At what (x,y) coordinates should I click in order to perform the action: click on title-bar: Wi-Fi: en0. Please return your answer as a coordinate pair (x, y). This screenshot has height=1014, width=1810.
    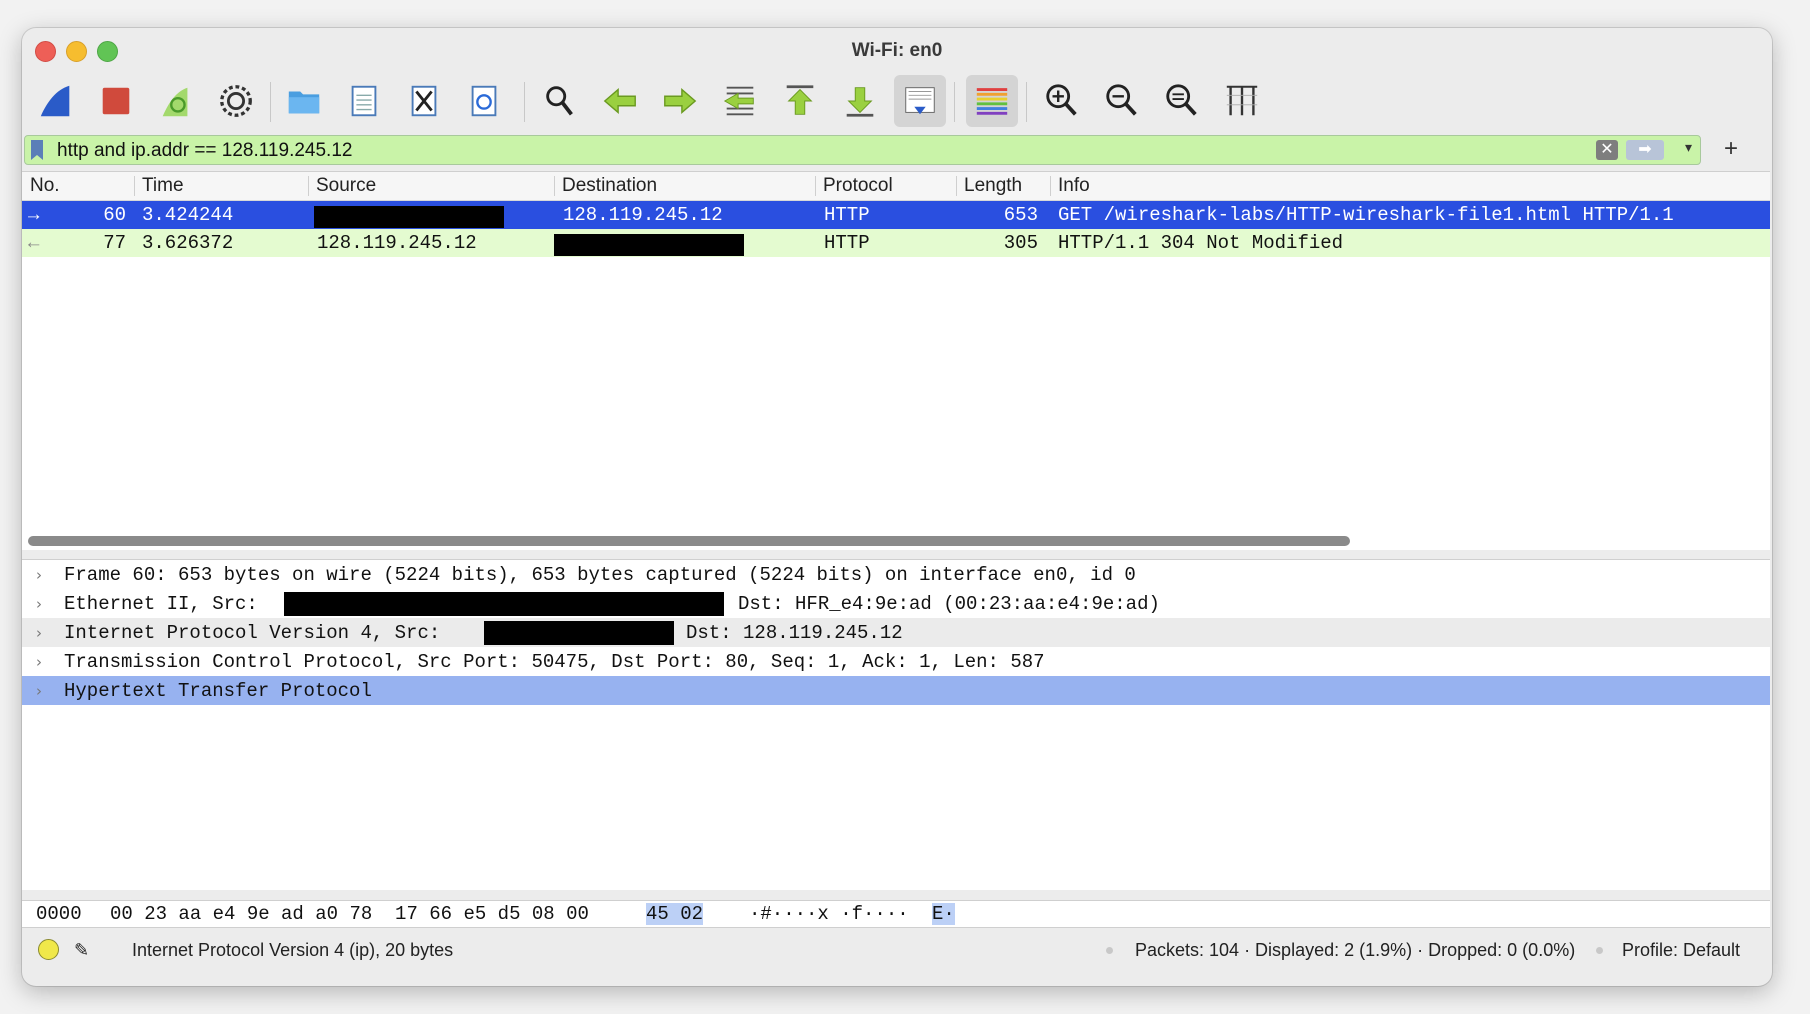
    Looking at the image, I should click on (897, 50).